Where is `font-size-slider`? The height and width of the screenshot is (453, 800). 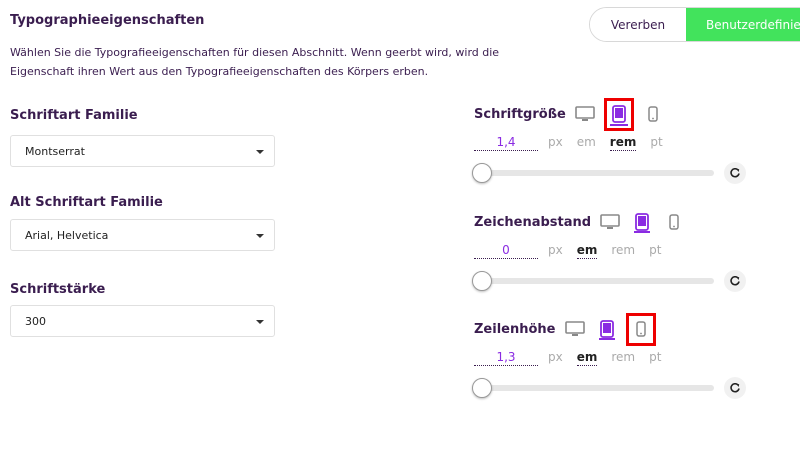
font-size-slider is located at coordinates (623, 173).